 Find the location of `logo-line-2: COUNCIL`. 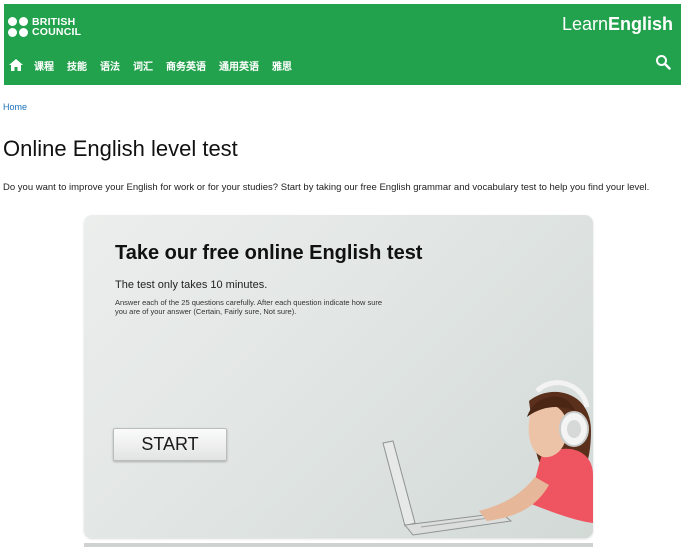

logo-line-2: COUNCIL is located at coordinates (57, 32).